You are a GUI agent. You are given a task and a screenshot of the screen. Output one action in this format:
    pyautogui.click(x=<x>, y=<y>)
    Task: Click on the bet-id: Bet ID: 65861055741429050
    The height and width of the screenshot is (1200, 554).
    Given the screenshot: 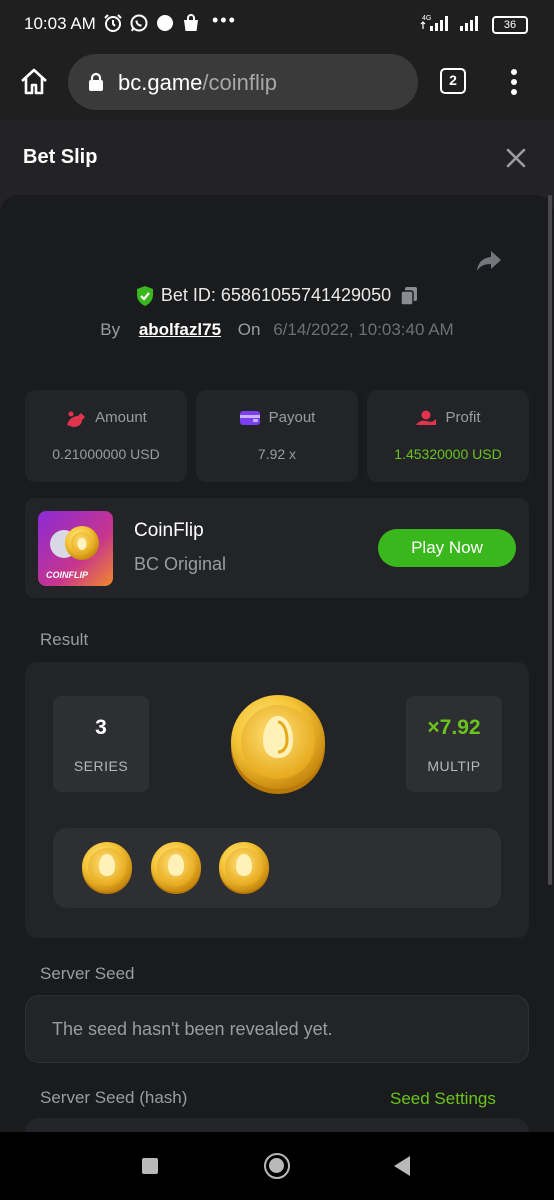 What is the action you would take?
    pyautogui.click(x=276, y=295)
    